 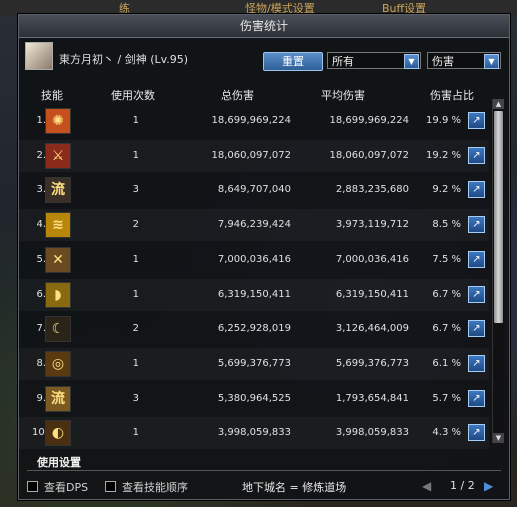 I want to click on cross-slash-icon: ✕, so click(x=58, y=259).